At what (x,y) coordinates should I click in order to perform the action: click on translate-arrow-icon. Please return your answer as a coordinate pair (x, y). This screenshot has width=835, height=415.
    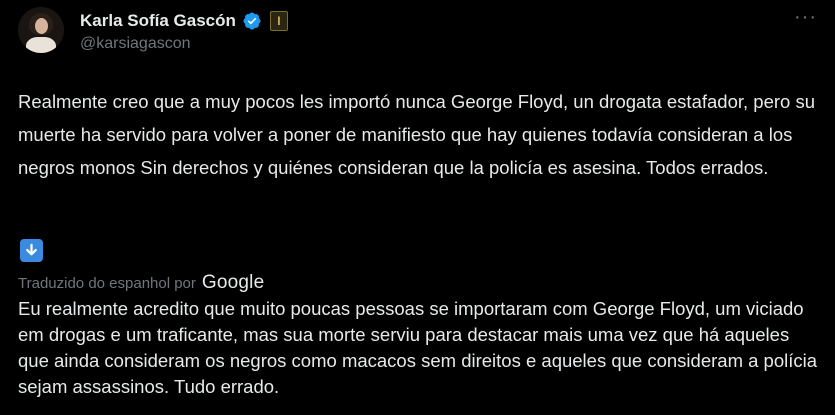
    Looking at the image, I should click on (31, 250).